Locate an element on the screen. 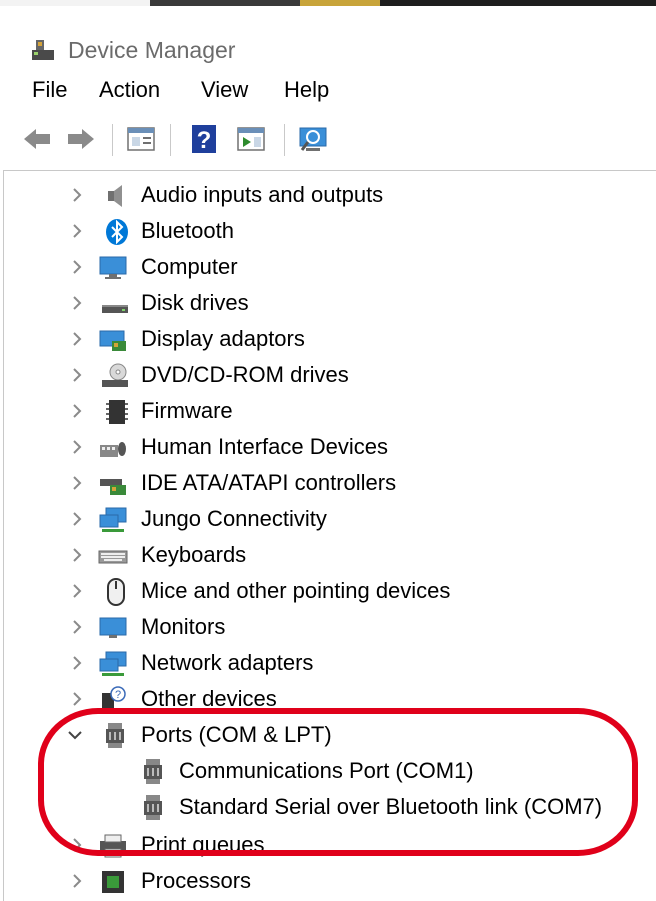 This screenshot has height=901, width=656. firmware-icon is located at coordinates (117, 412).